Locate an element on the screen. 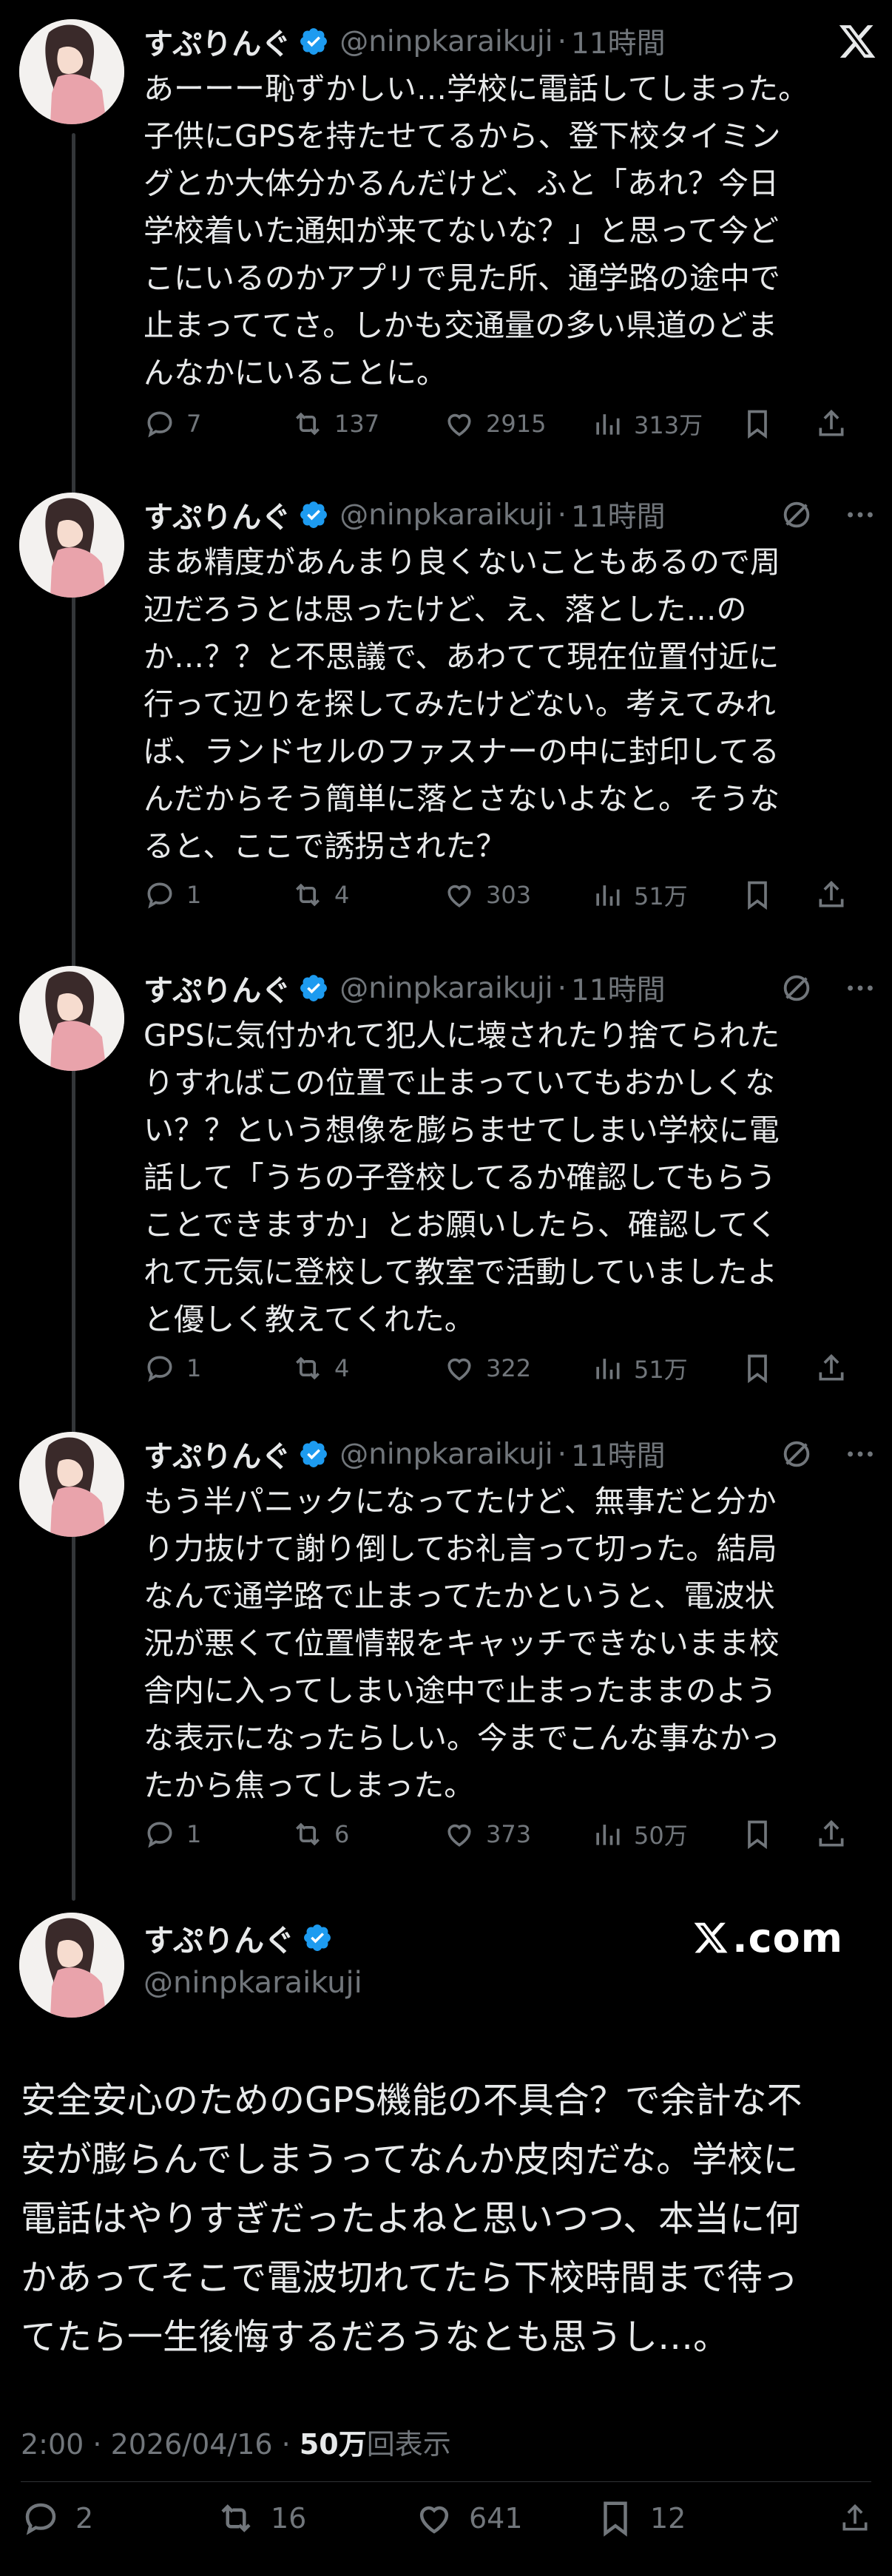  retweet-button: 137 is located at coordinates (367, 424).